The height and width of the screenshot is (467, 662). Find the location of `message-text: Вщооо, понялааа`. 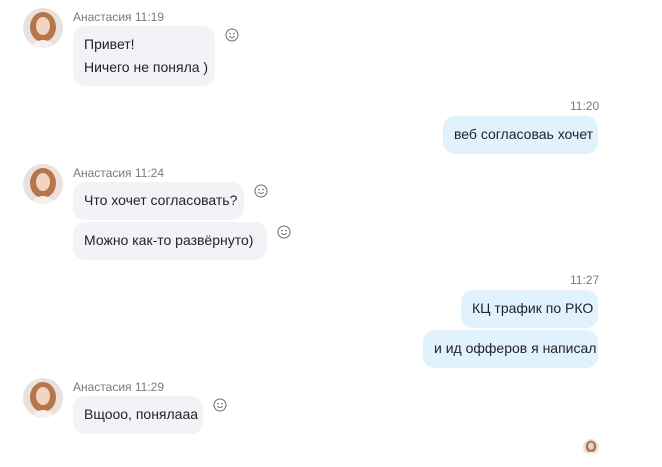

message-text: Вщооо, понялааа is located at coordinates (141, 414).